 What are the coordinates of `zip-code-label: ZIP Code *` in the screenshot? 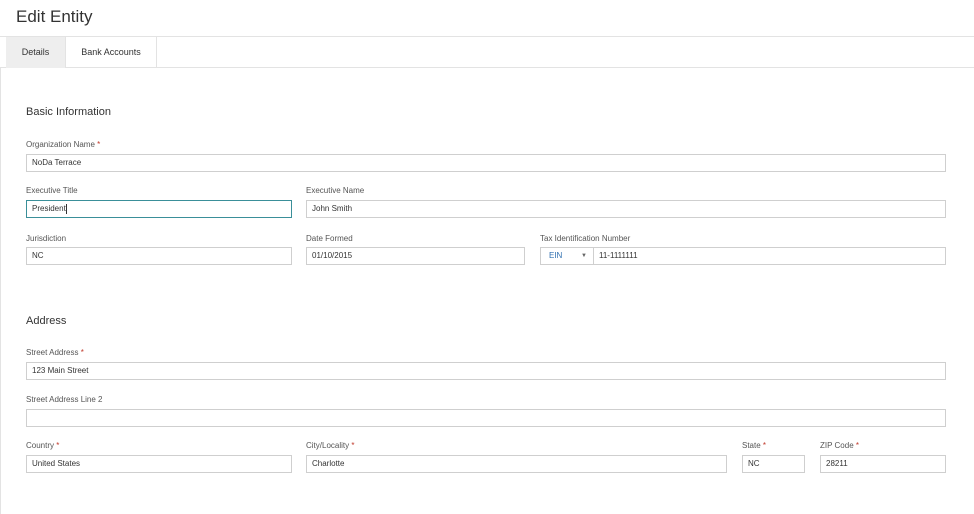 It's located at (839, 445).